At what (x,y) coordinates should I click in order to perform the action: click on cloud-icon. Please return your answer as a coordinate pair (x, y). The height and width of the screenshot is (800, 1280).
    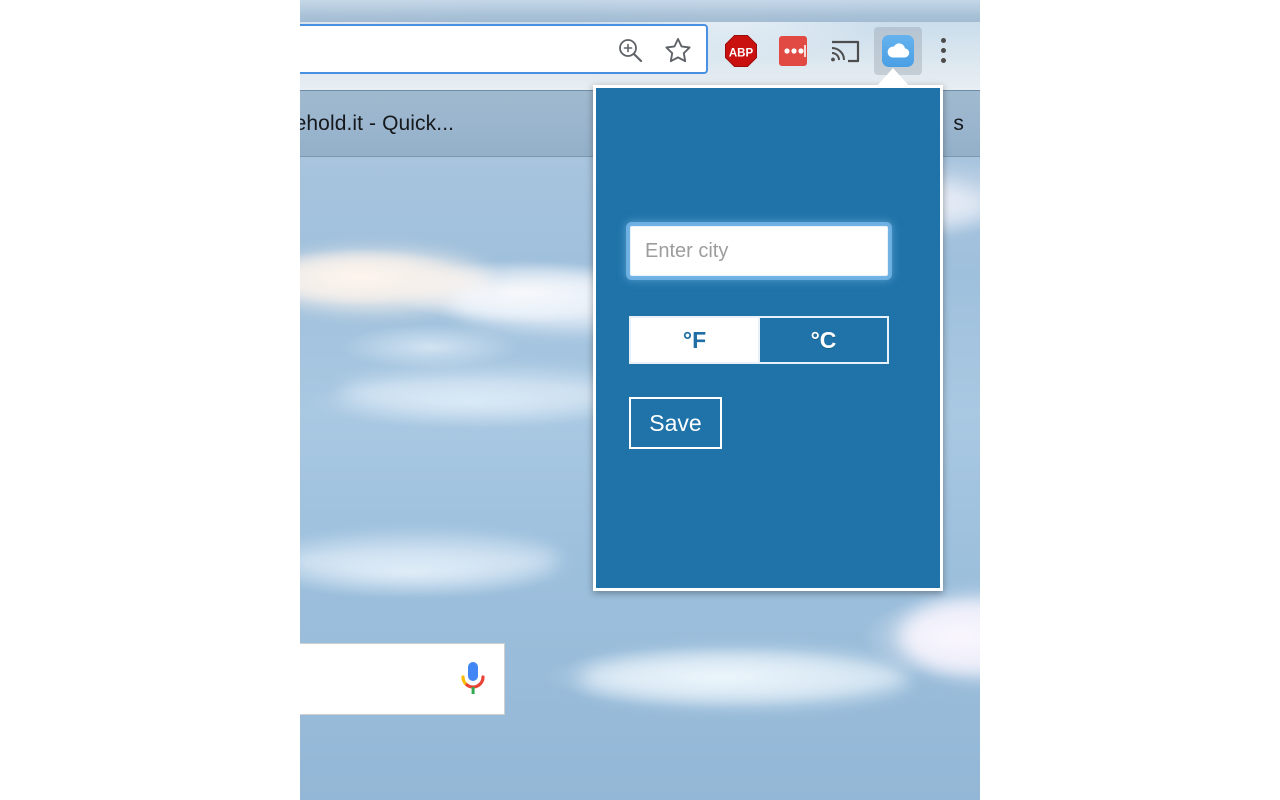
    Looking at the image, I should click on (898, 50).